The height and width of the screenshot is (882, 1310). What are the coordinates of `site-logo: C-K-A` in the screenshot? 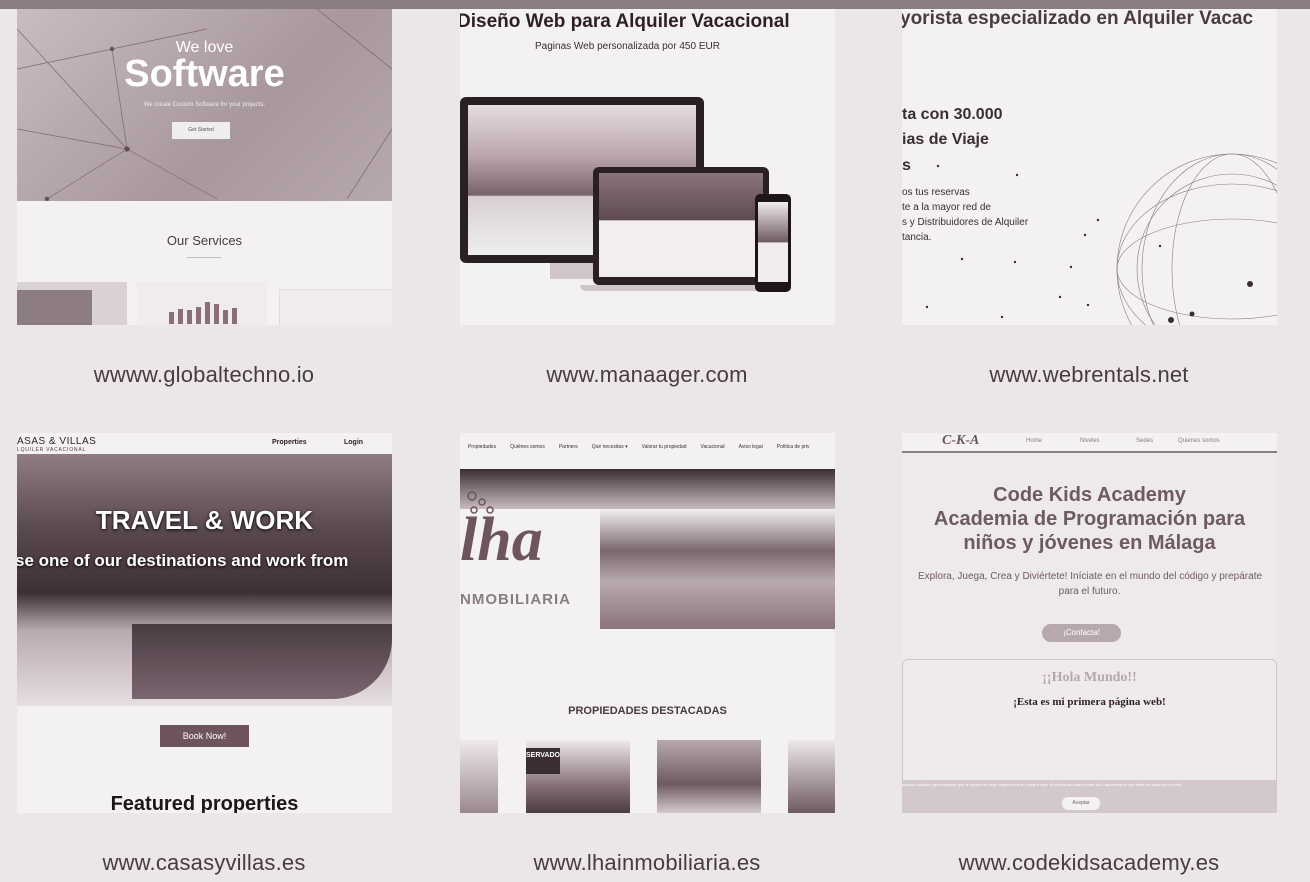 It's located at (961, 440).